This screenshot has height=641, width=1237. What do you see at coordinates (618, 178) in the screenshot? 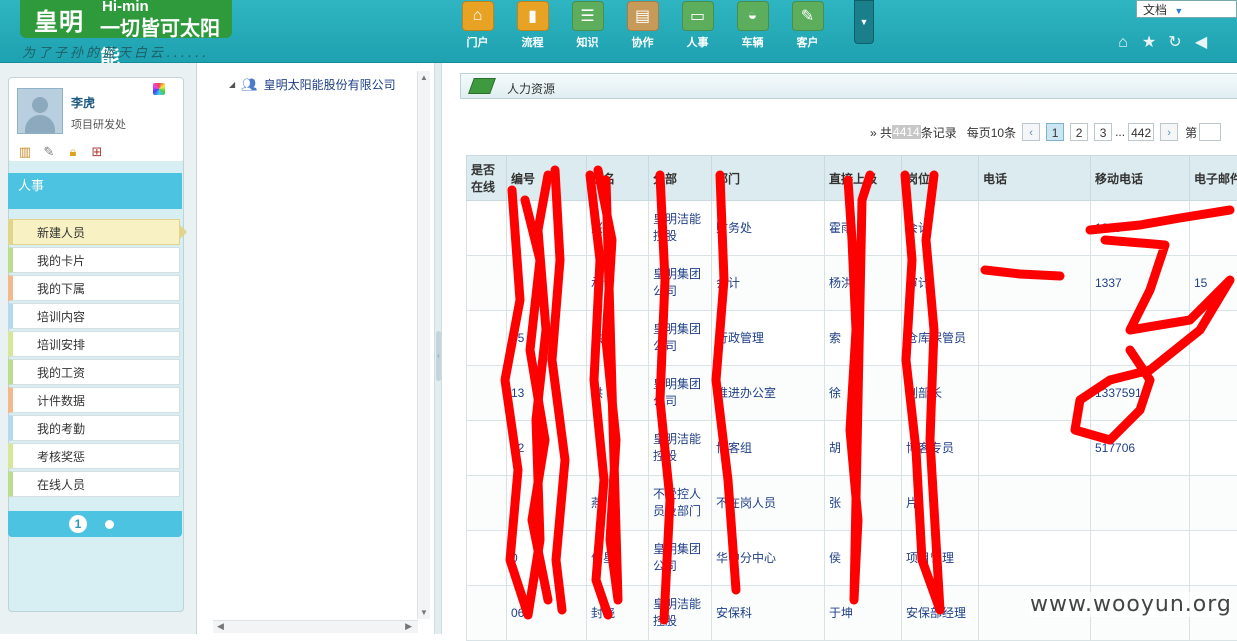
I see `column-header: 姓名` at bounding box center [618, 178].